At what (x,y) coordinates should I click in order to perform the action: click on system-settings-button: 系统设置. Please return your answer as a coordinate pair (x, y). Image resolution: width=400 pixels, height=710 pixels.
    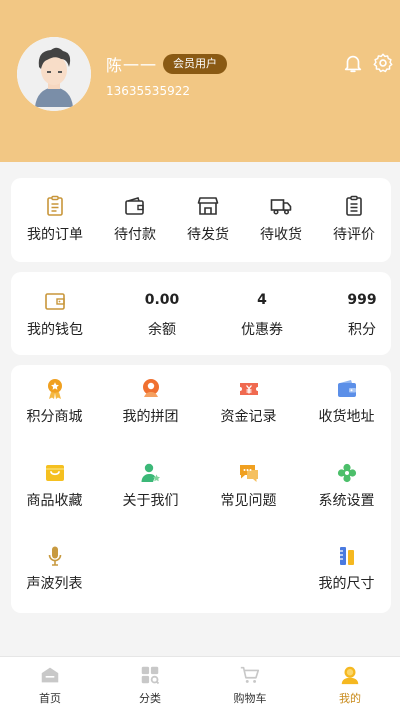
    Looking at the image, I should click on (346, 485).